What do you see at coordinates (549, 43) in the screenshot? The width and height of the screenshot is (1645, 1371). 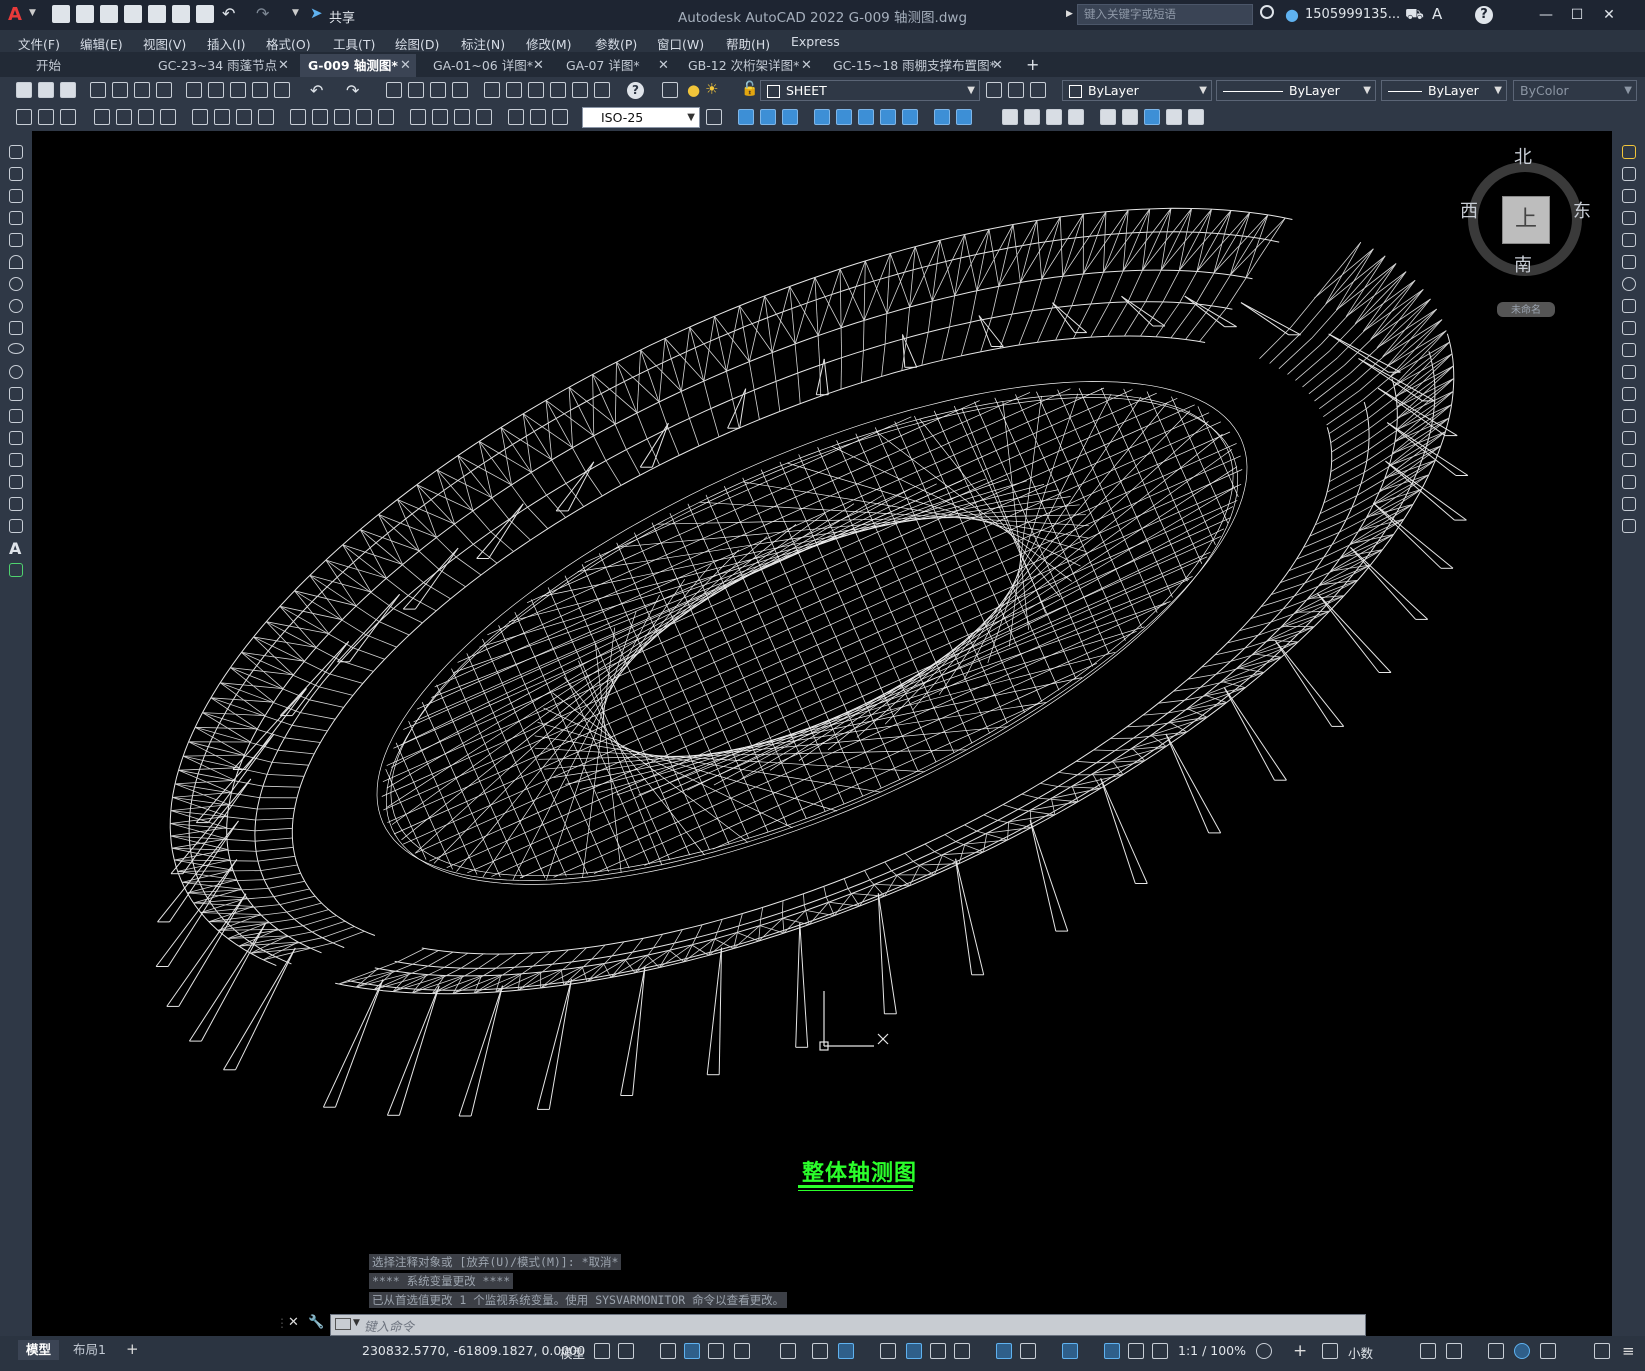 I see `menu-modify: 修改(M)` at bounding box center [549, 43].